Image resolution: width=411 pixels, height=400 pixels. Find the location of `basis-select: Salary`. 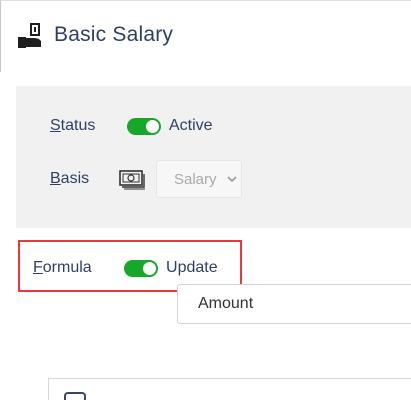

basis-select: Salary is located at coordinates (199, 179).